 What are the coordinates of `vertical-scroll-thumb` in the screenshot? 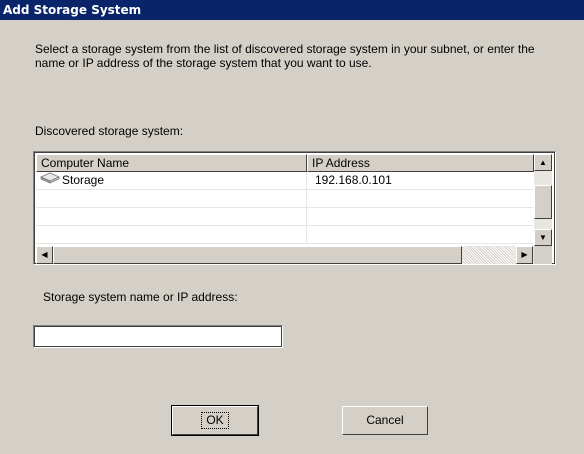 It's located at (543, 202).